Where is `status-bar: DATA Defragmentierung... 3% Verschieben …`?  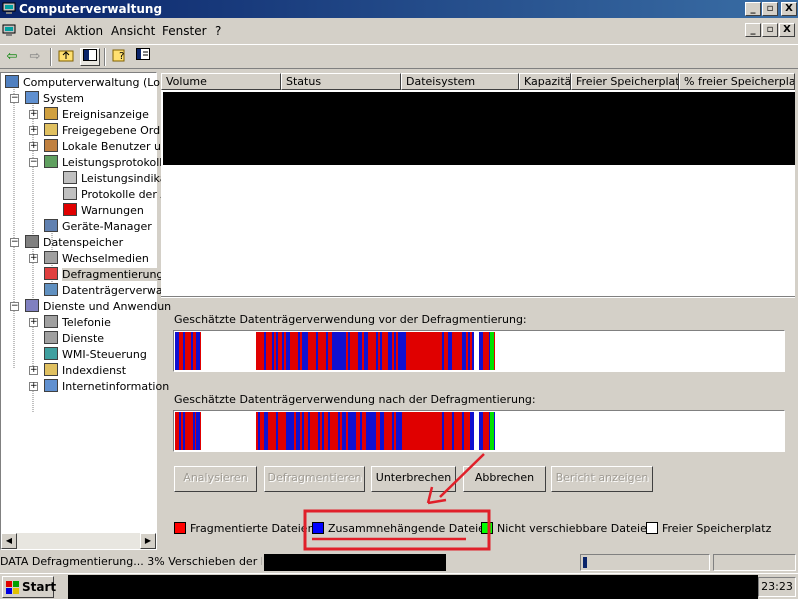 status-bar: DATA Defragmentierung... 3% Verschieben … is located at coordinates (399, 562).